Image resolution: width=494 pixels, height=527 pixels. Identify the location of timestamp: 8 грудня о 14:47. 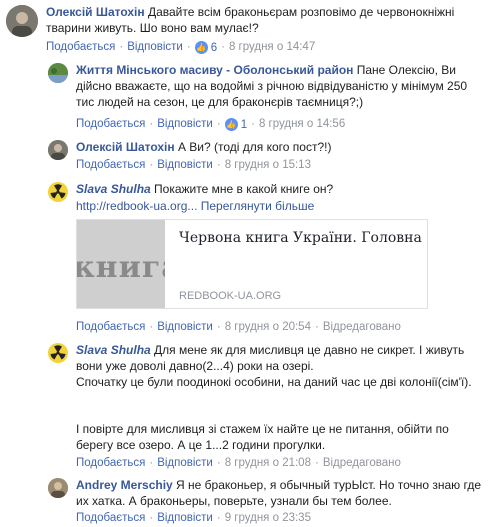
(272, 47).